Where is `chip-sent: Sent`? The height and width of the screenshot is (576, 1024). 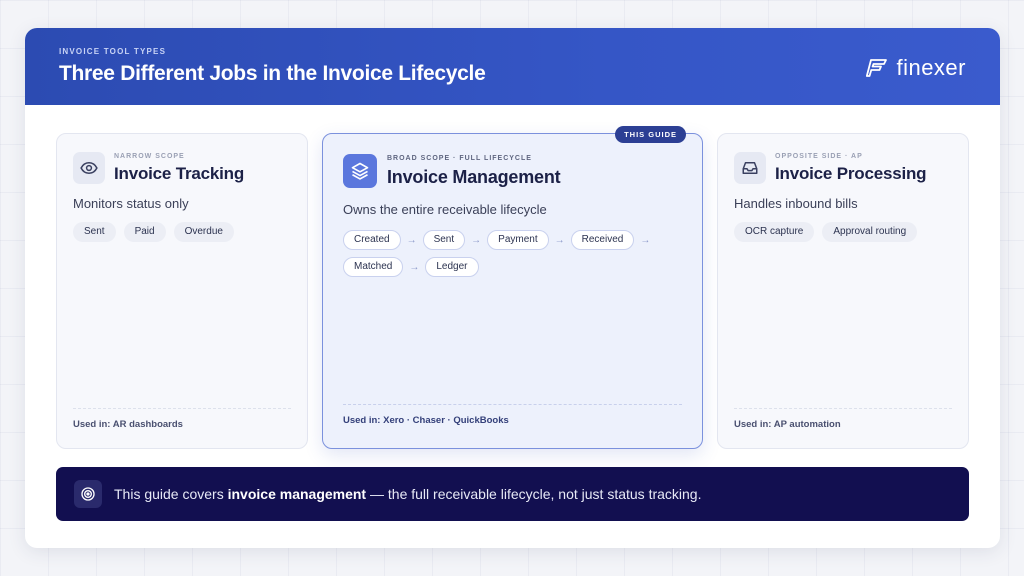
chip-sent: Sent is located at coordinates (94, 232).